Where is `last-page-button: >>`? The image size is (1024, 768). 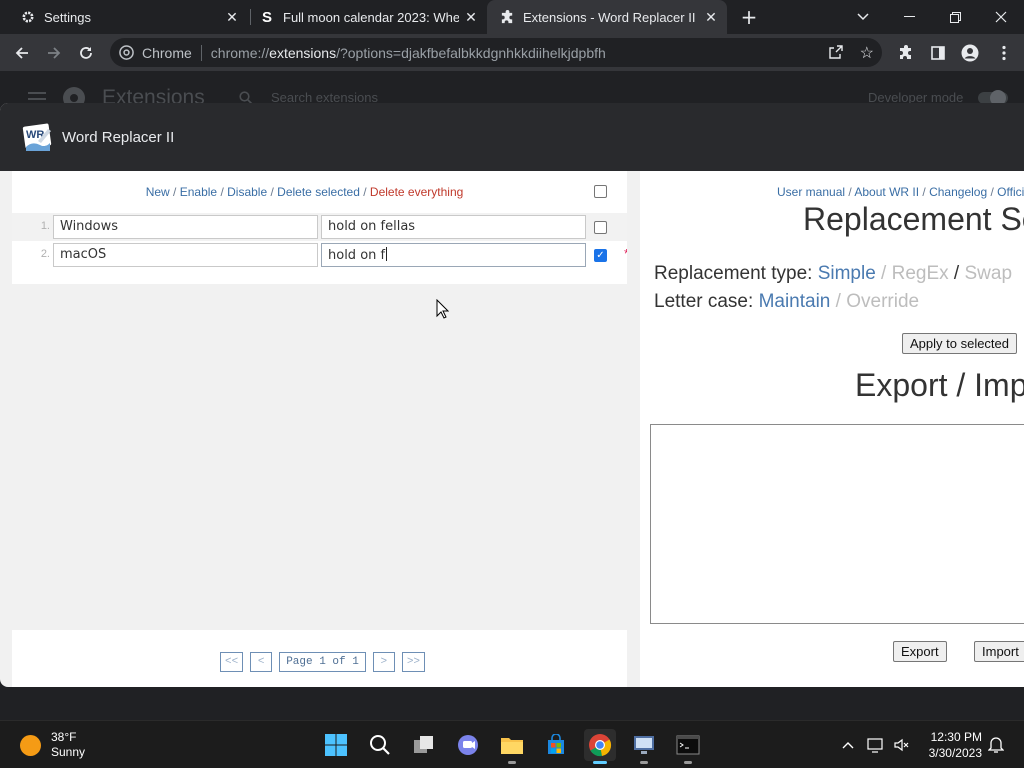
last-page-button: >> is located at coordinates (413, 662).